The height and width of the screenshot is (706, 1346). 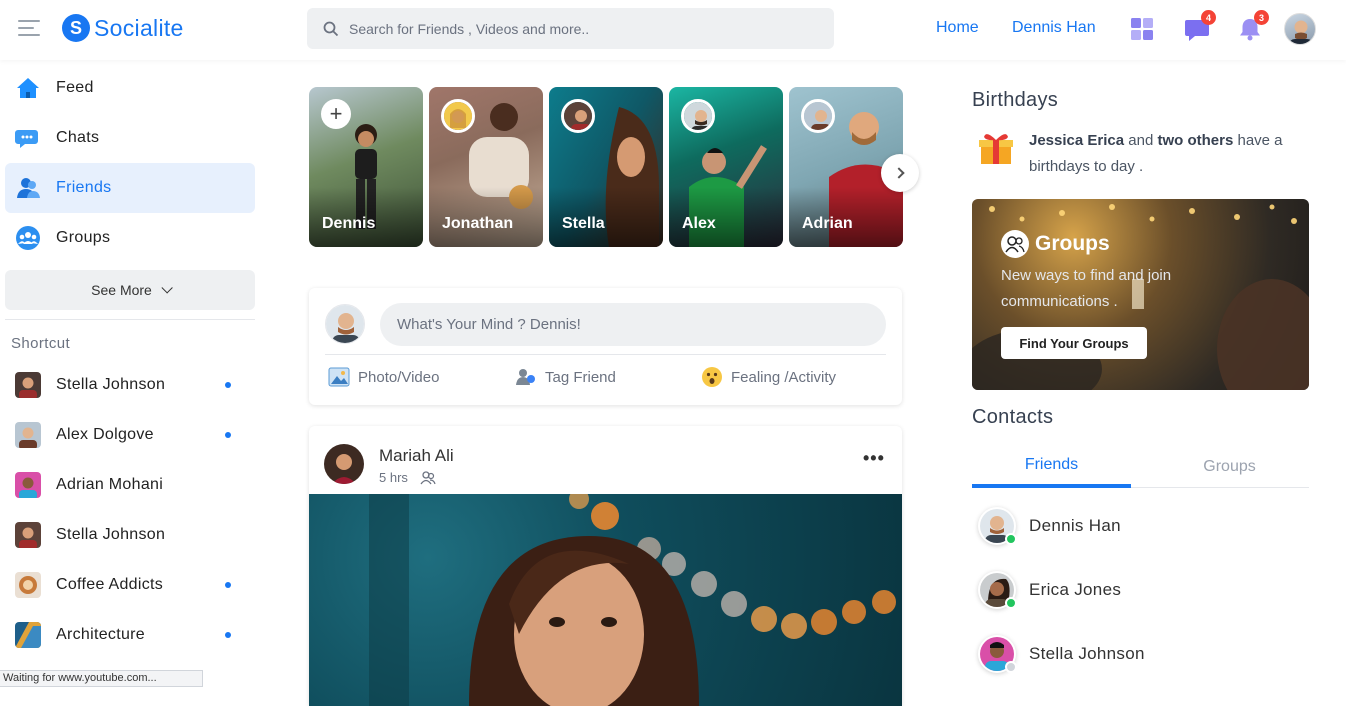 What do you see at coordinates (1087, 653) in the screenshot?
I see `contact-name: Stella Johnson` at bounding box center [1087, 653].